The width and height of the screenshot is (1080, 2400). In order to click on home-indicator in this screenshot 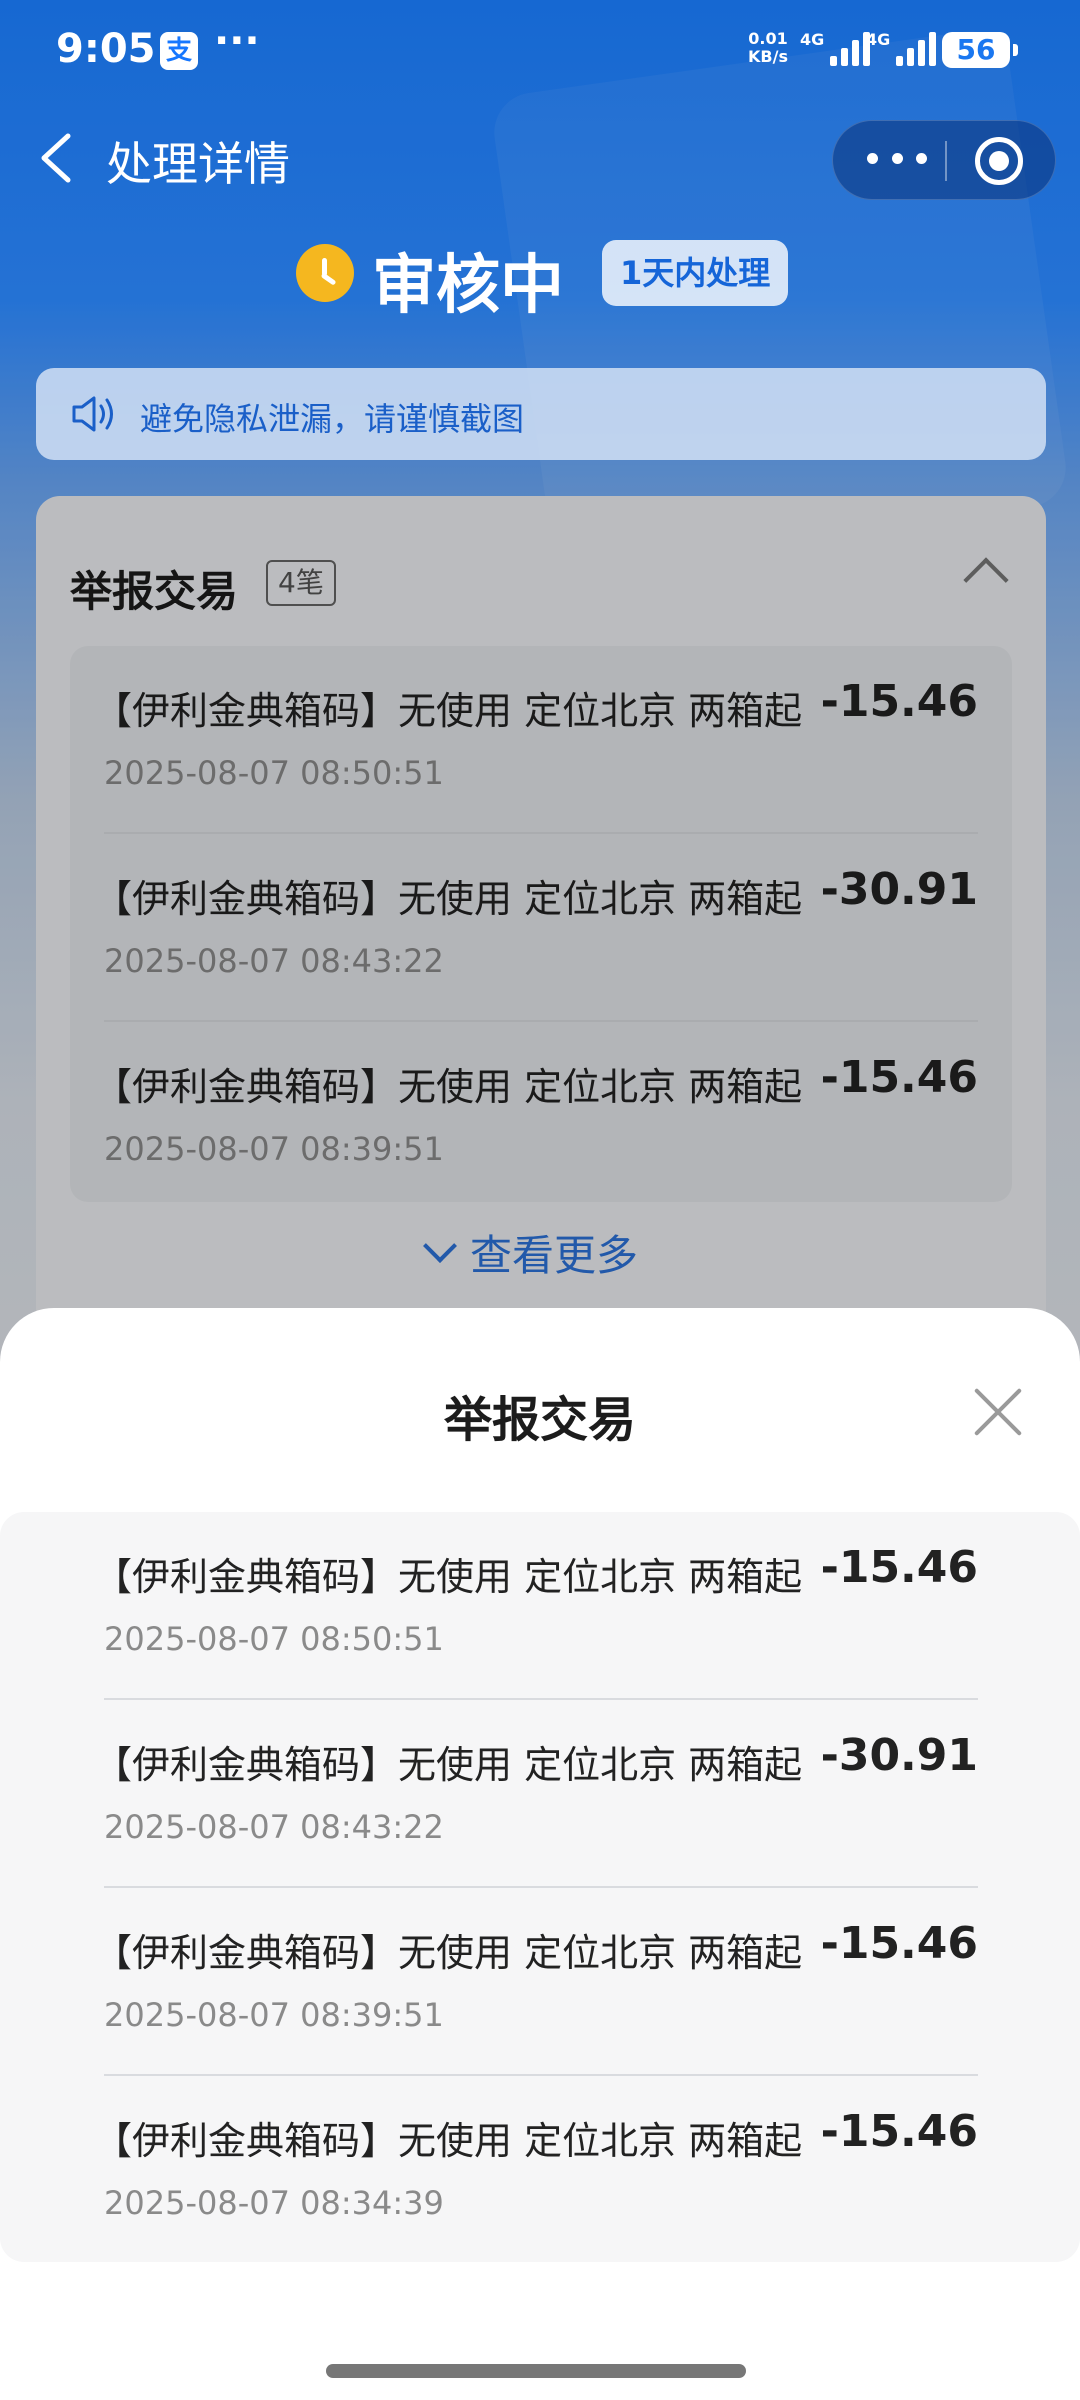, I will do `click(536, 2371)`.